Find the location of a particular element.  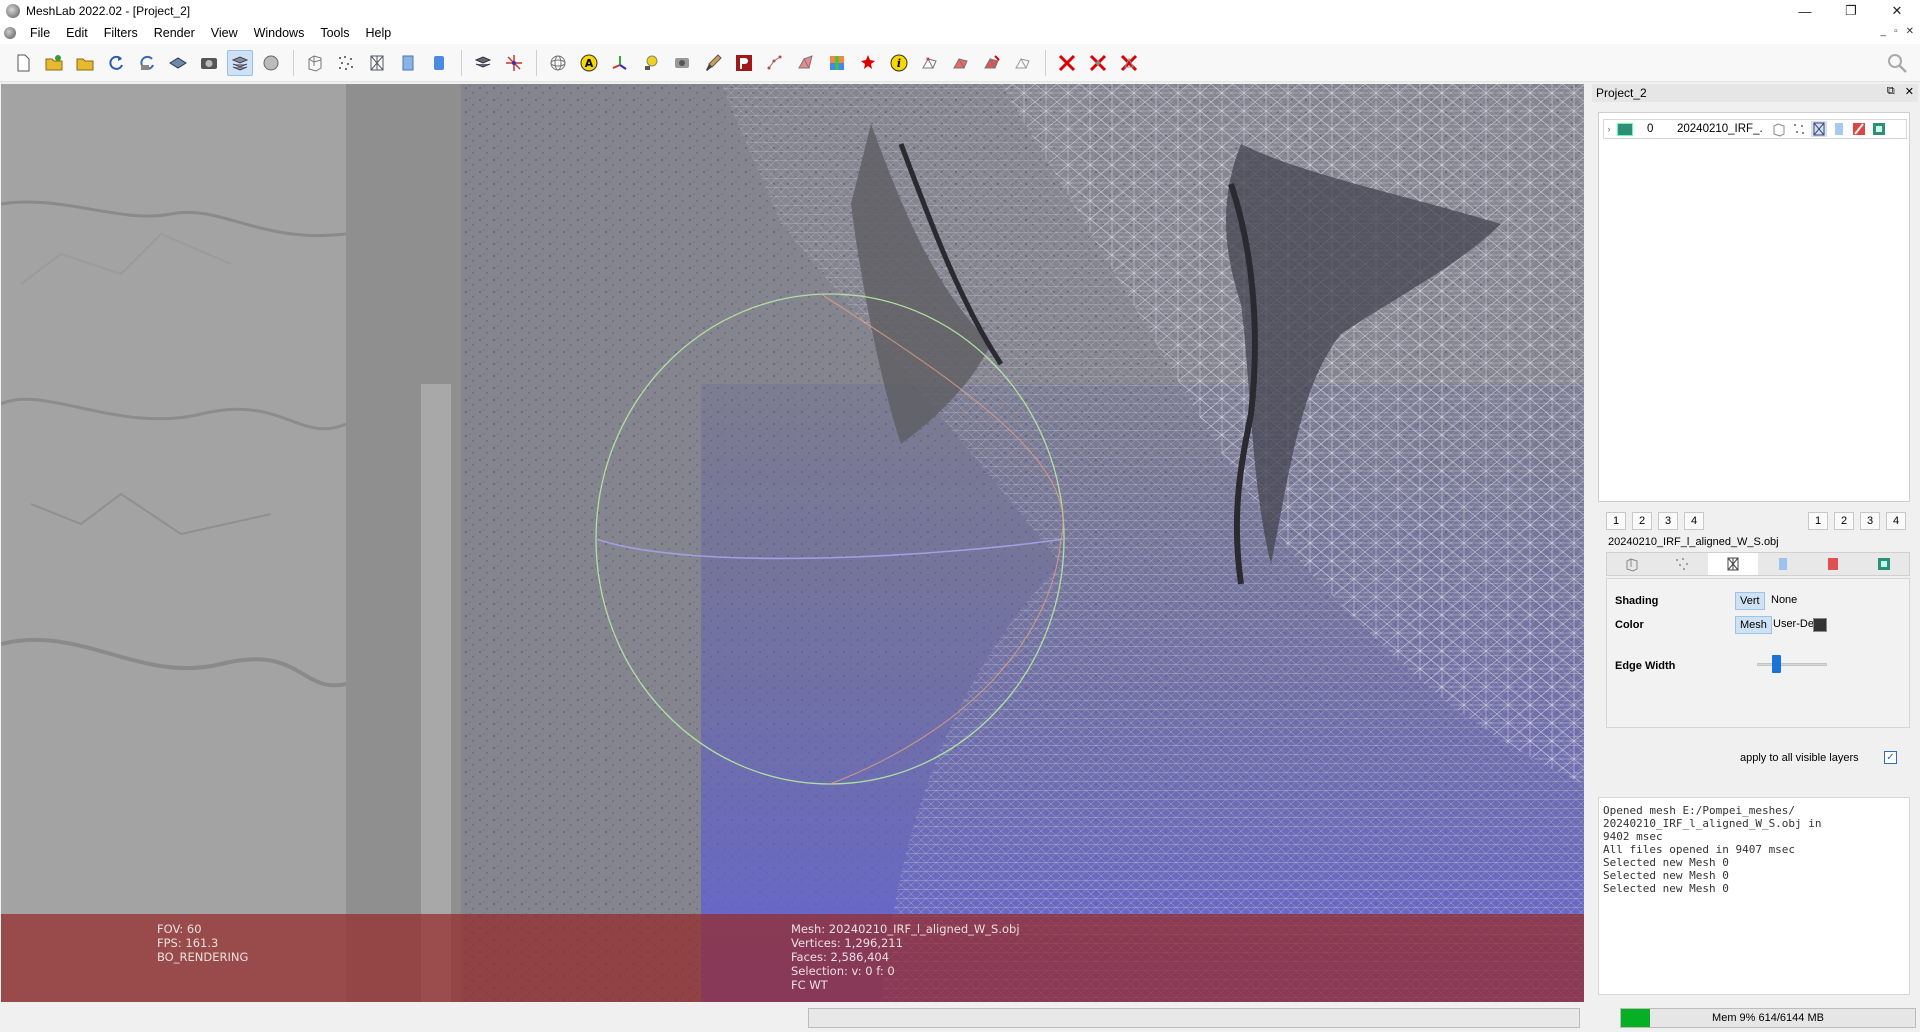

fps-readout: FPS: 161.3 is located at coordinates (188, 943).